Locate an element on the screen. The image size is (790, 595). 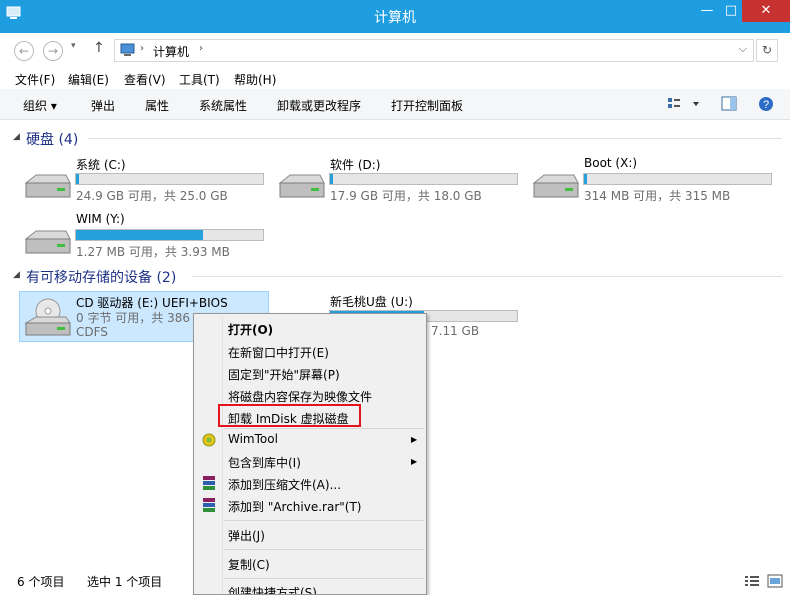
properties-button: 属性 is located at coordinates (157, 105).